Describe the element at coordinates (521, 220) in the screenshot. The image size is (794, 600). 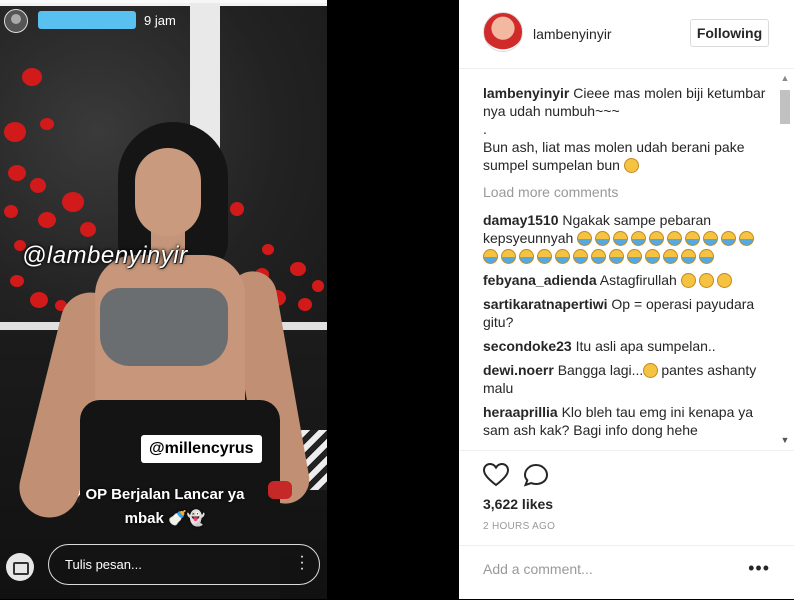
I see `comment-username: damay1510` at that location.